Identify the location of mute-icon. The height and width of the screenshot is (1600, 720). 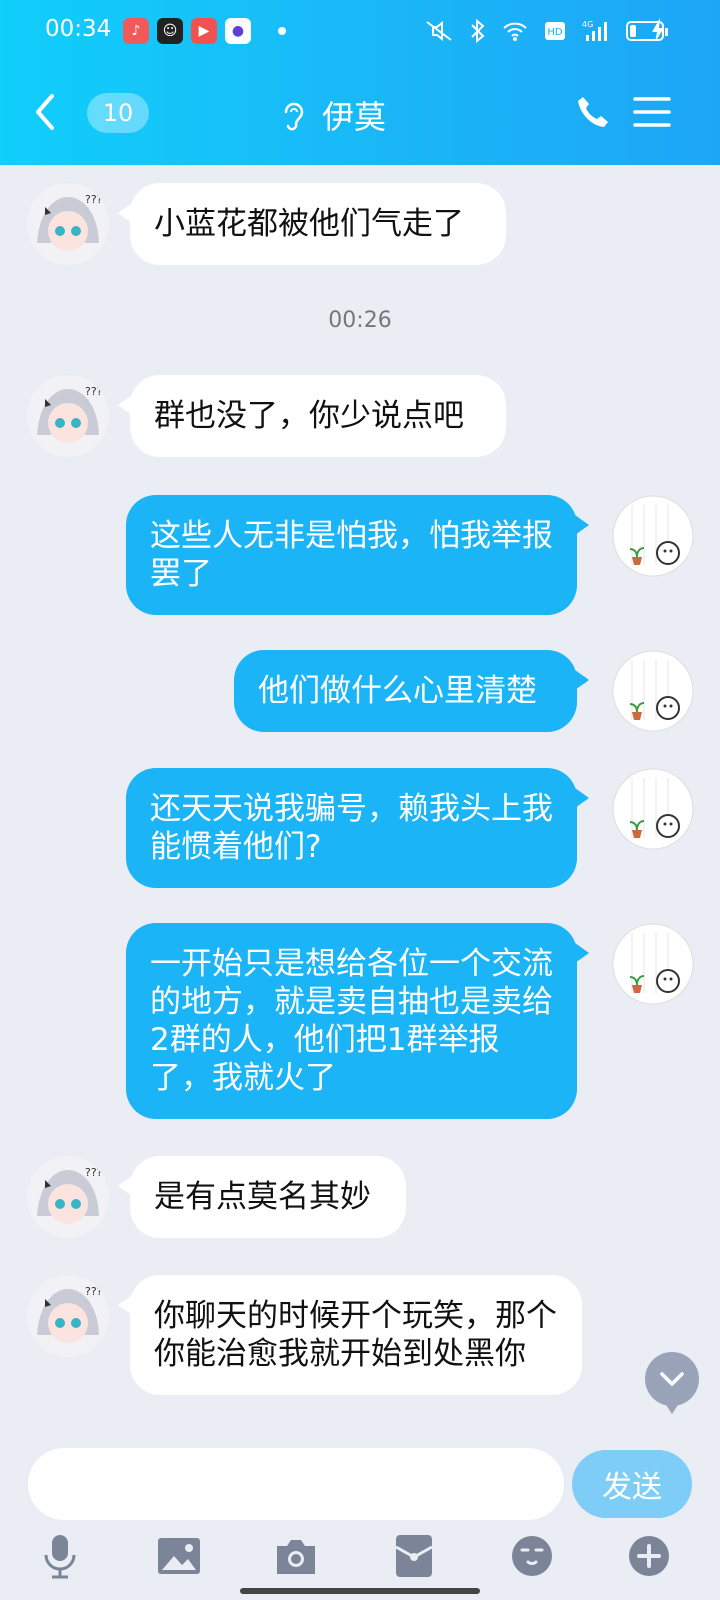
(439, 31).